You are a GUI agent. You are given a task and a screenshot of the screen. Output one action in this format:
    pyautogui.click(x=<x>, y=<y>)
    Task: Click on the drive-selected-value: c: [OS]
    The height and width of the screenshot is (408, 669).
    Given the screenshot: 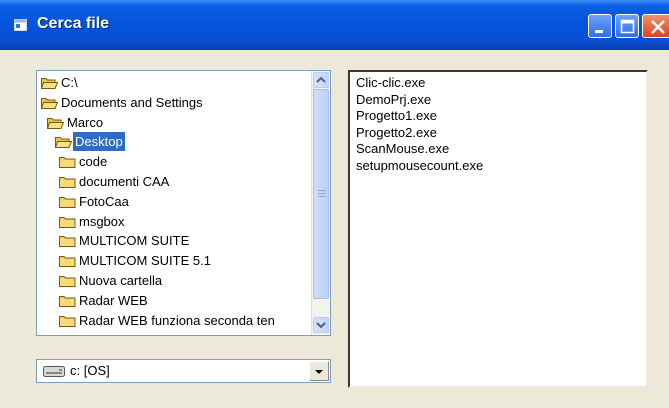 What is the action you would take?
    pyautogui.click(x=90, y=370)
    